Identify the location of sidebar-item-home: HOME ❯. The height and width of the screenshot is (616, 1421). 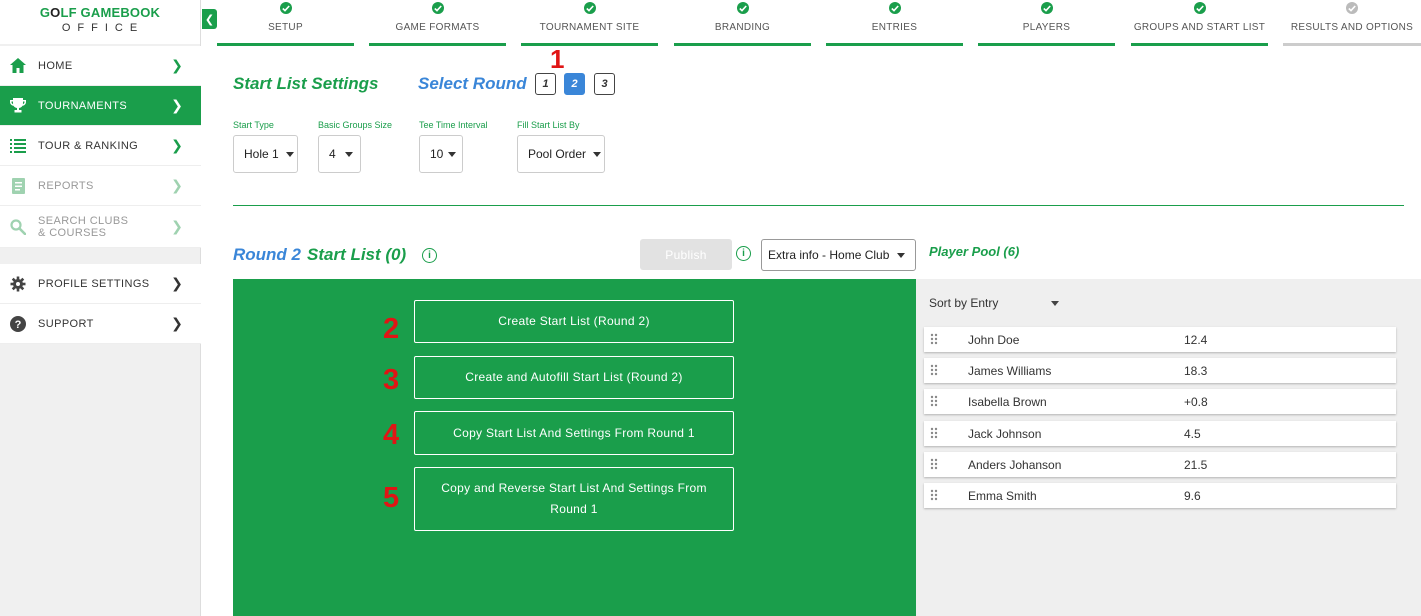
(100, 66).